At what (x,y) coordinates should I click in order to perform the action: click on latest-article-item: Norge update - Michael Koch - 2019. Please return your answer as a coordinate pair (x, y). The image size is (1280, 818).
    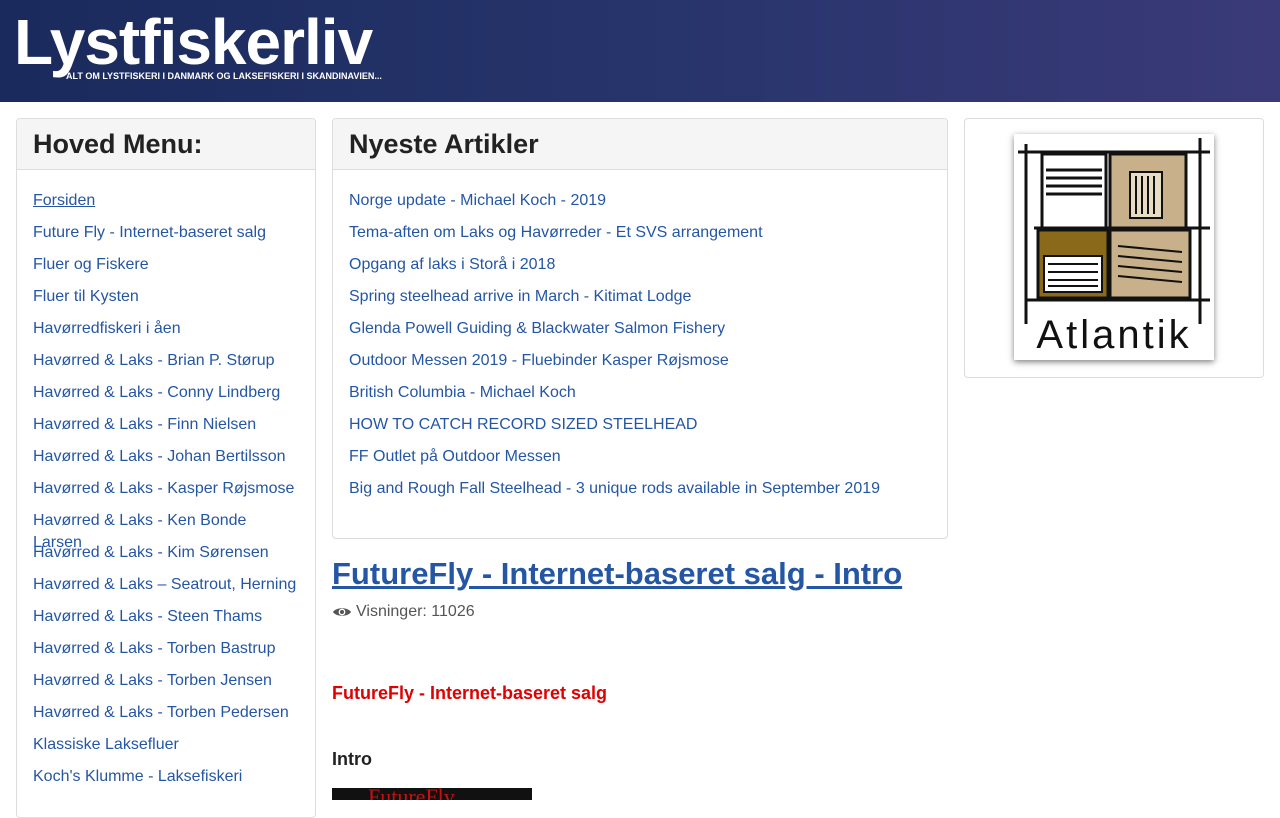
    Looking at the image, I should click on (640, 206).